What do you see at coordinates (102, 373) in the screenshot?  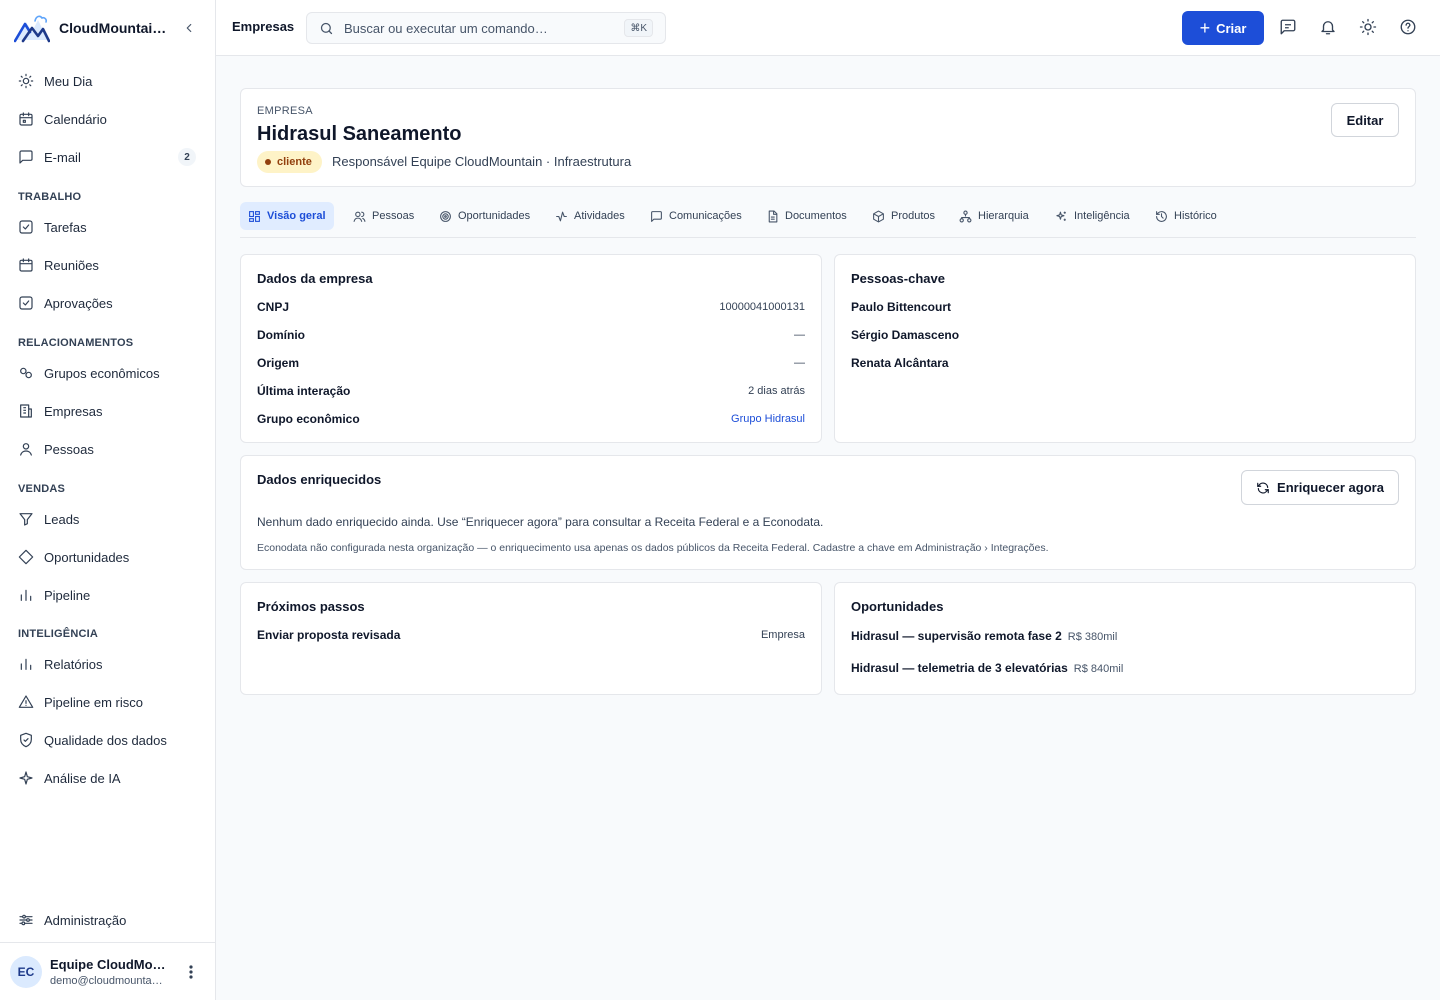 I see `sidebar-item-label: Grupos econômicos` at bounding box center [102, 373].